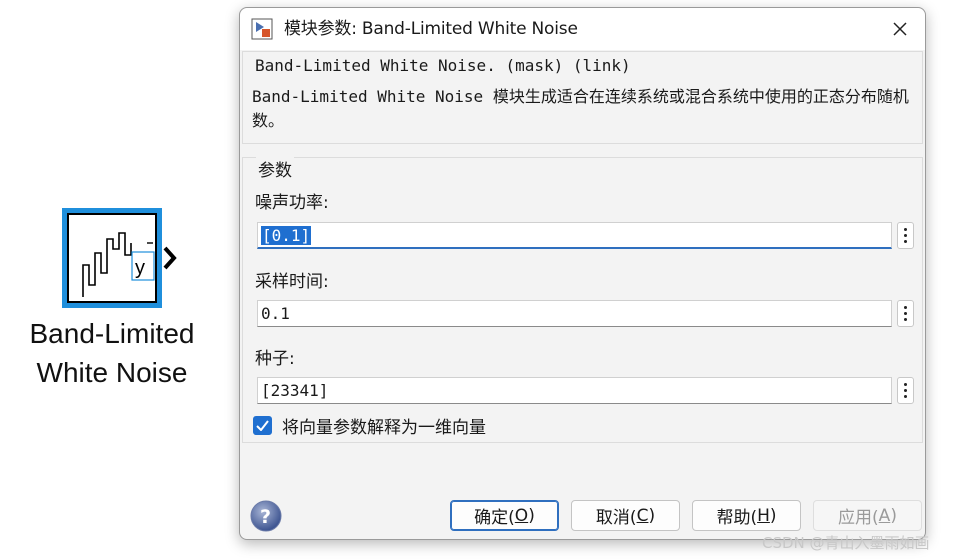 Image resolution: width=970 pixels, height=559 pixels. What do you see at coordinates (574, 390) in the screenshot?
I see `seed-input: [23341]` at bounding box center [574, 390].